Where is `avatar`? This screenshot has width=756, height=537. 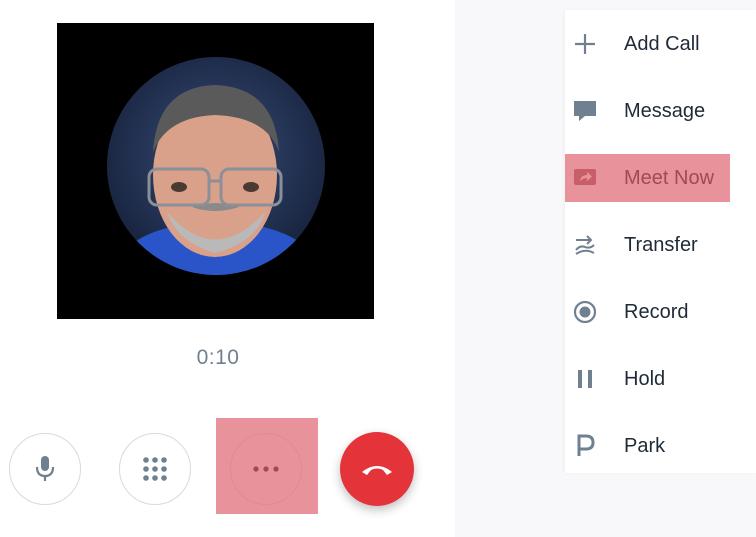
avatar is located at coordinates (216, 166).